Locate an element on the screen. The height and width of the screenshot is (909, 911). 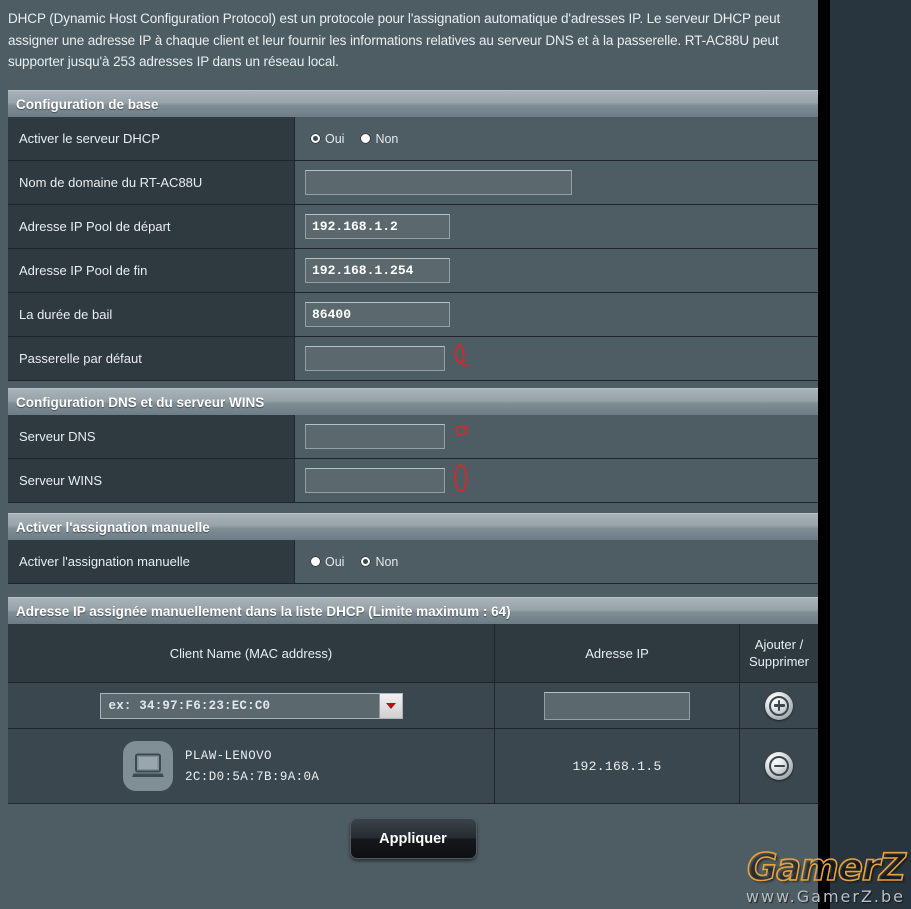
radio-group-enable-dhcp: Oui Non is located at coordinates (356, 139).